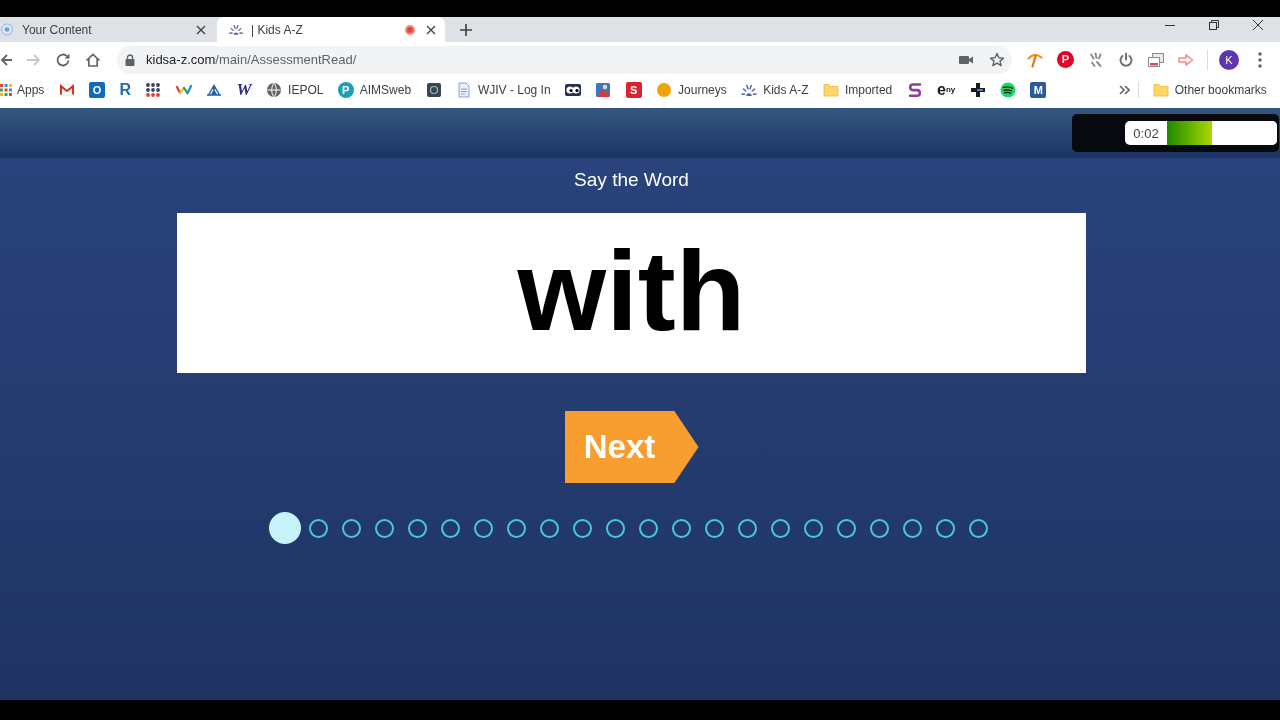 This screenshot has height=720, width=1280. Describe the element at coordinates (633, 90) in the screenshot. I see `letter-tile: S` at that location.